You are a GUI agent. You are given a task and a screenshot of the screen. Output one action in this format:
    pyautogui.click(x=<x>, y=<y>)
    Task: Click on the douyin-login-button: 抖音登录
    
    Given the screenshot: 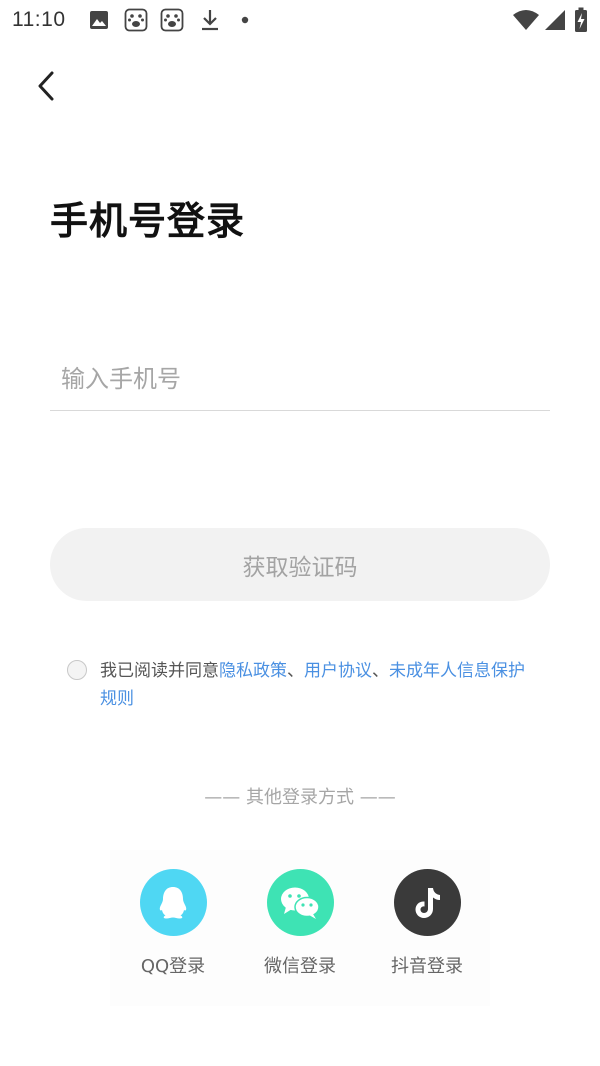 What is the action you would take?
    pyautogui.click(x=427, y=923)
    